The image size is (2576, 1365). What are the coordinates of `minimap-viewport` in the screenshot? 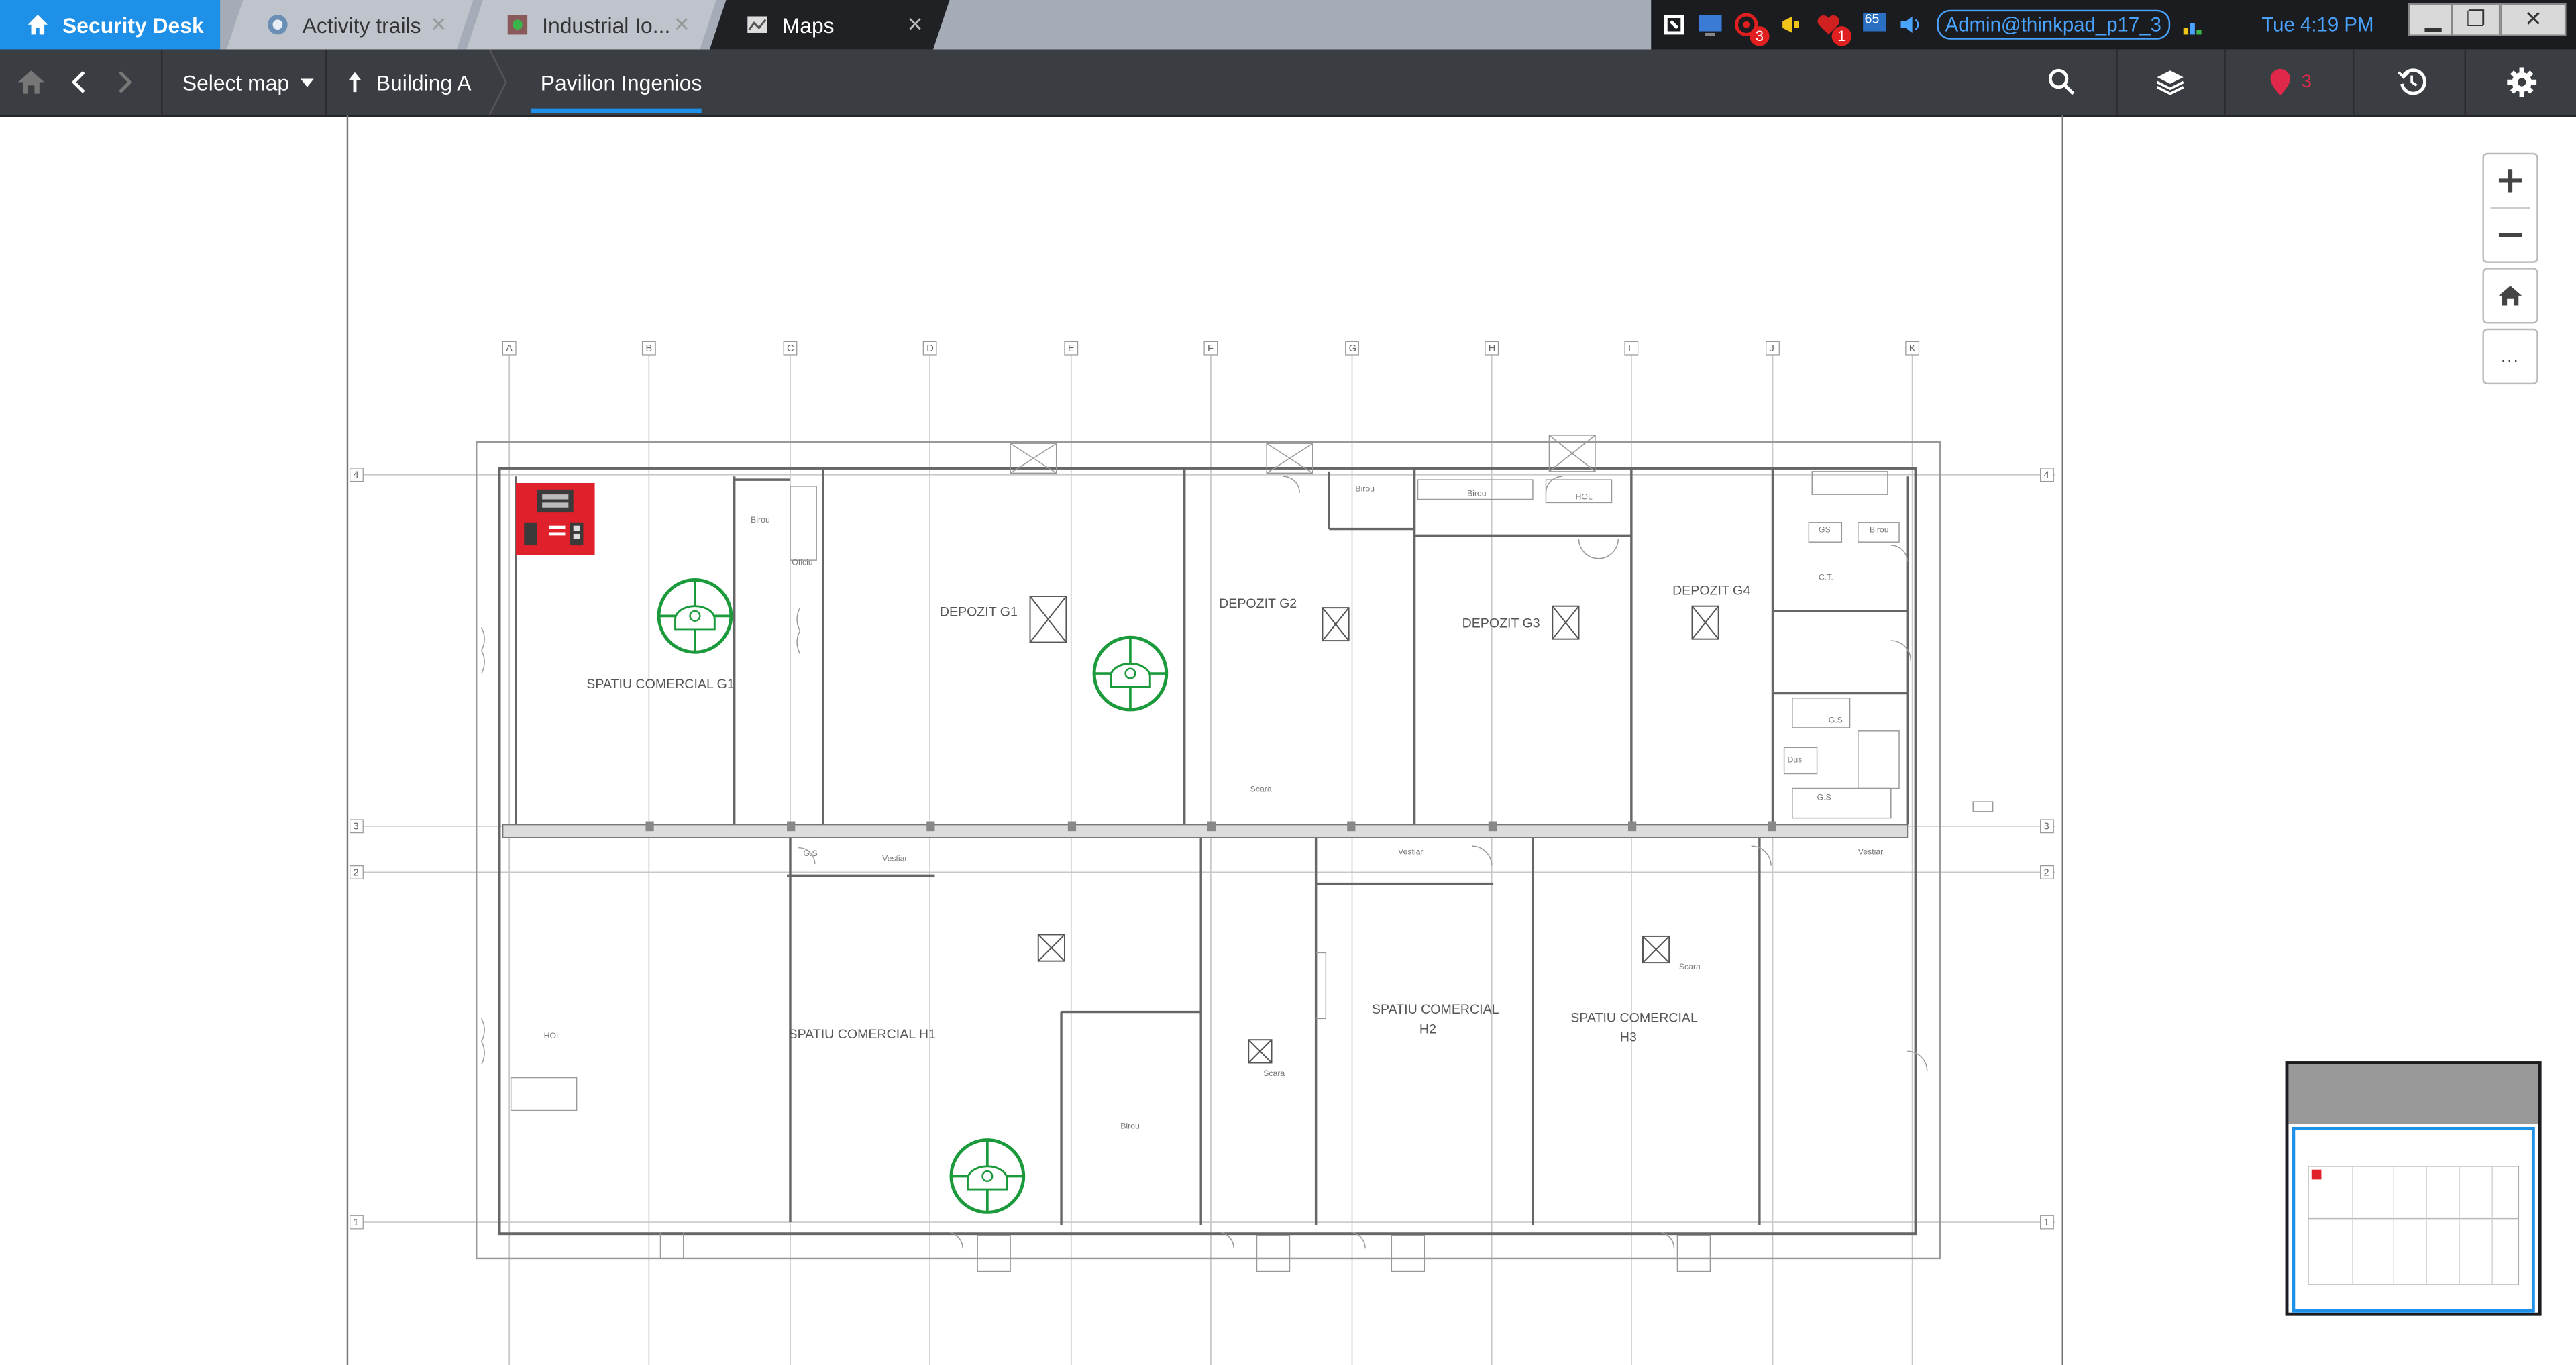 It's located at (2413, 1220).